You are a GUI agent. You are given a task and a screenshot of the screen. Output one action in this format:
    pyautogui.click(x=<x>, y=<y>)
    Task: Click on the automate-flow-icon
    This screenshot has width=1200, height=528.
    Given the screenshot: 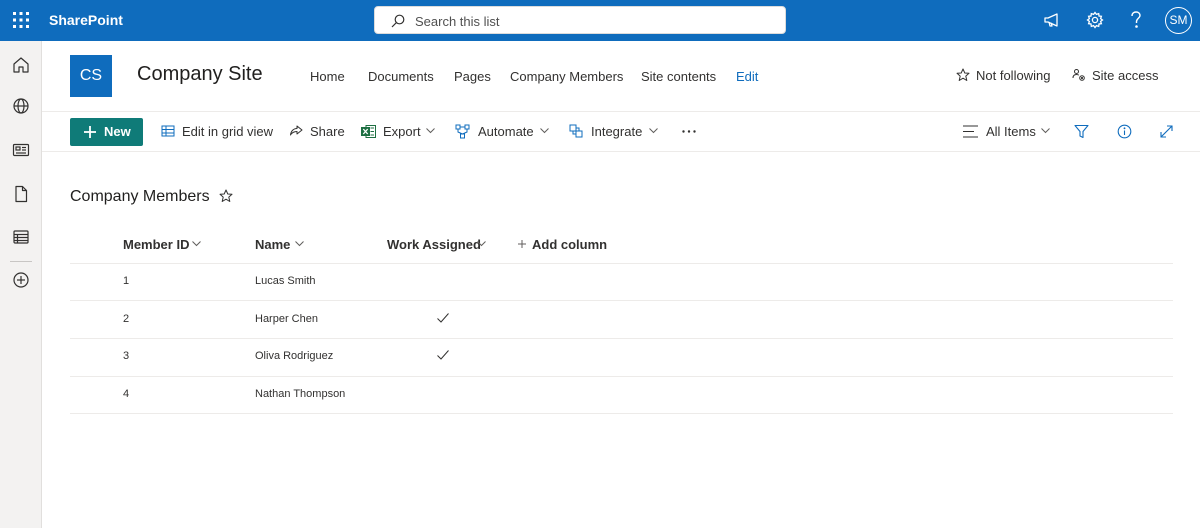 What is the action you would take?
    pyautogui.click(x=462, y=131)
    